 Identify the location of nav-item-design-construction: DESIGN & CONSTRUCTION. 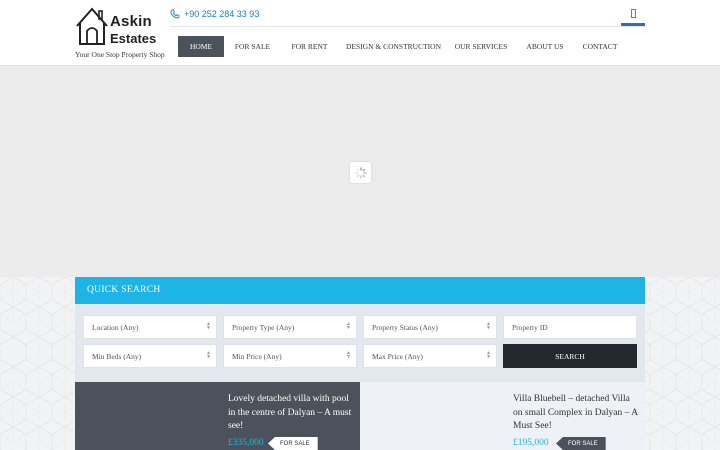
(393, 46).